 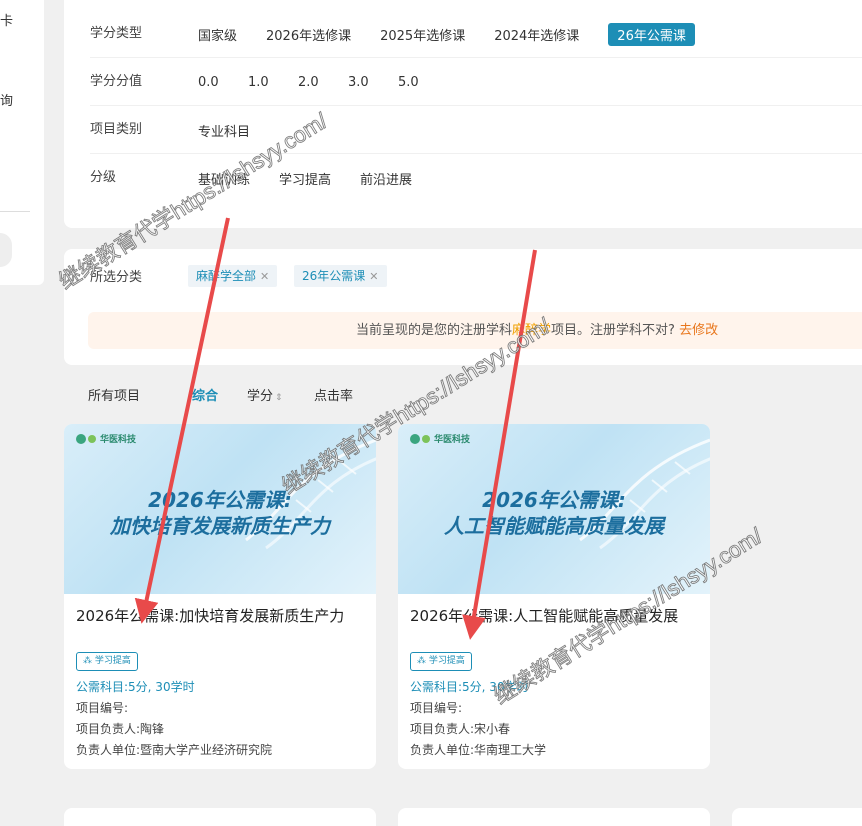 I want to click on card-leader: 项目负责人:陶锋, so click(x=120, y=729).